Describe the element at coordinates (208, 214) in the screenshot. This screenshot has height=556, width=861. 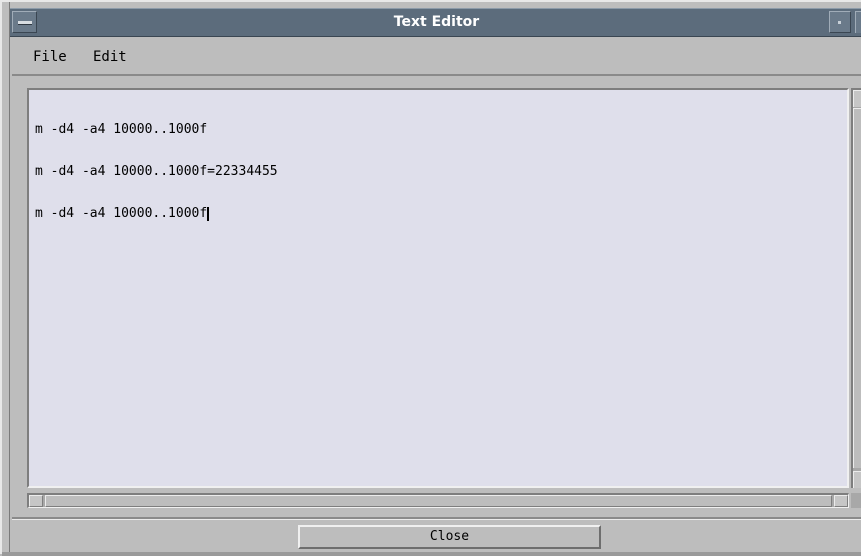
I see `text-cursor` at that location.